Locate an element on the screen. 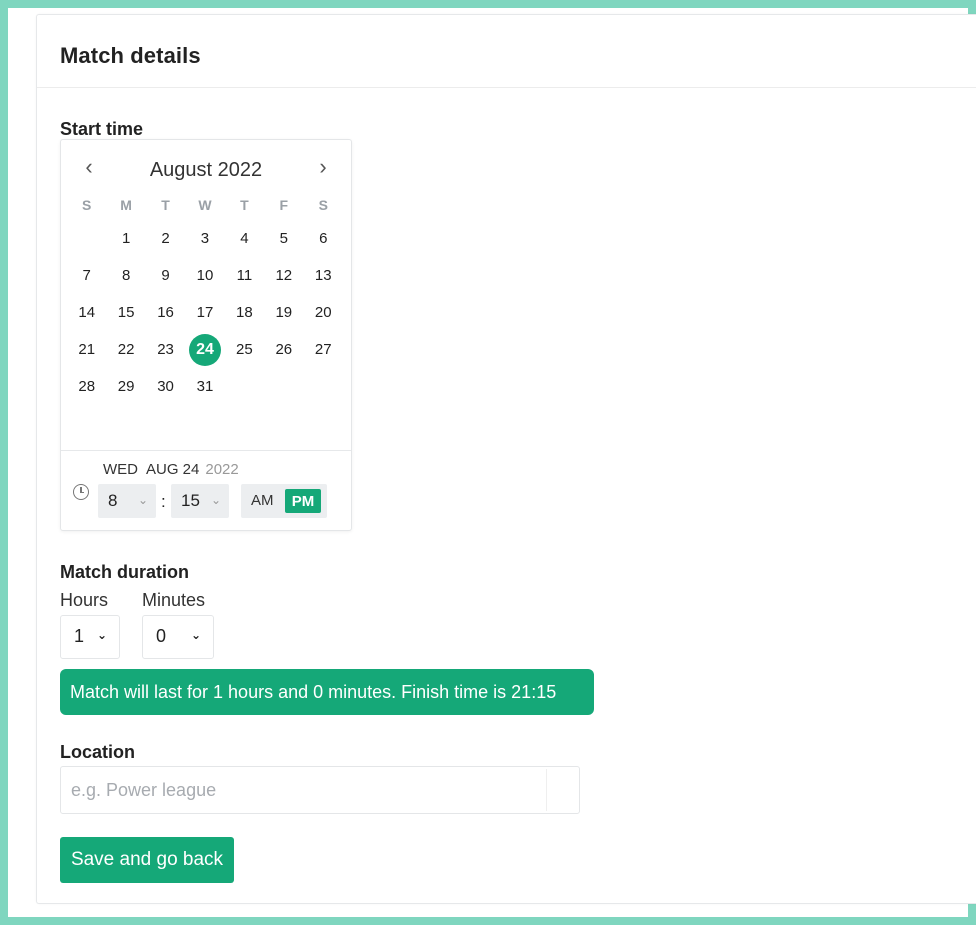  calendar-day: 23 is located at coordinates (165, 349).